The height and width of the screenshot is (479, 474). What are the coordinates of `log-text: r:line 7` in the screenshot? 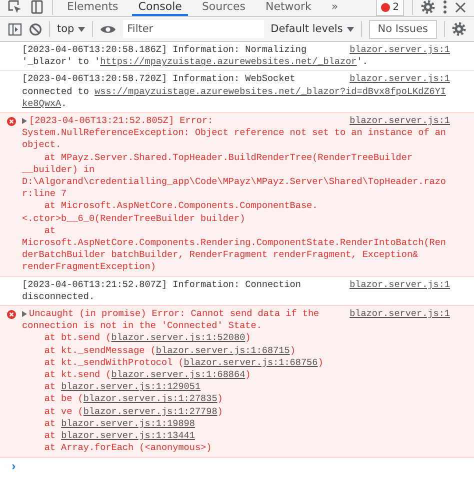 It's located at (44, 194).